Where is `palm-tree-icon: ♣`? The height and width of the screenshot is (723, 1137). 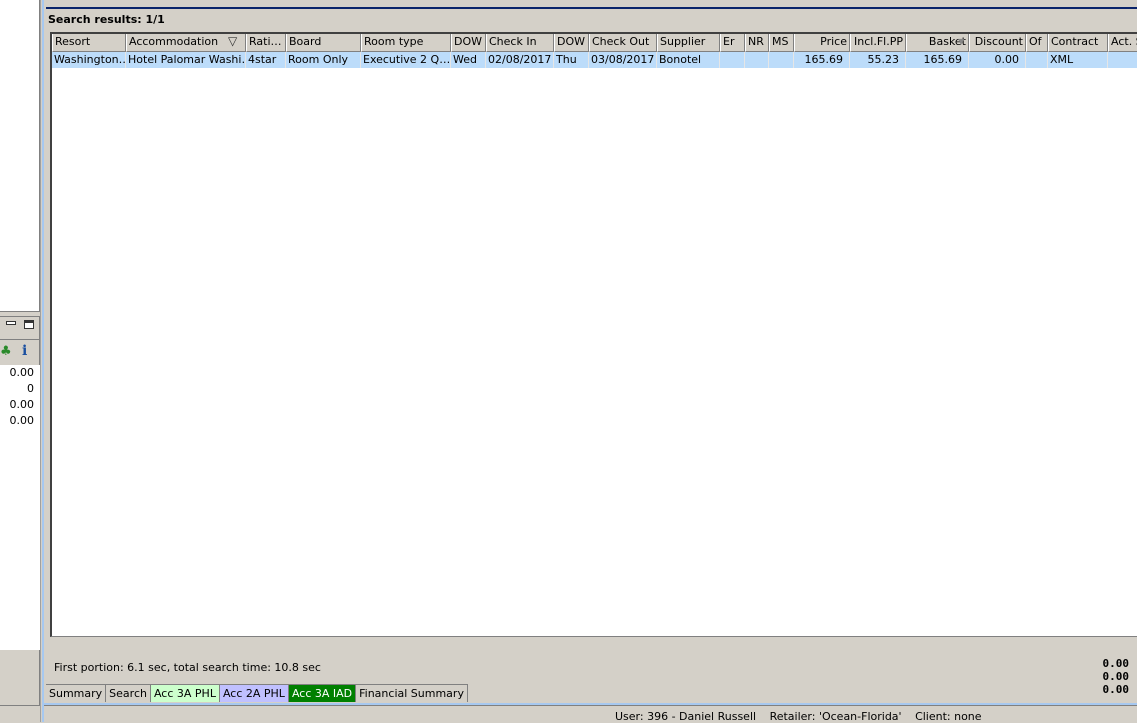 palm-tree-icon: ♣ is located at coordinates (6, 351).